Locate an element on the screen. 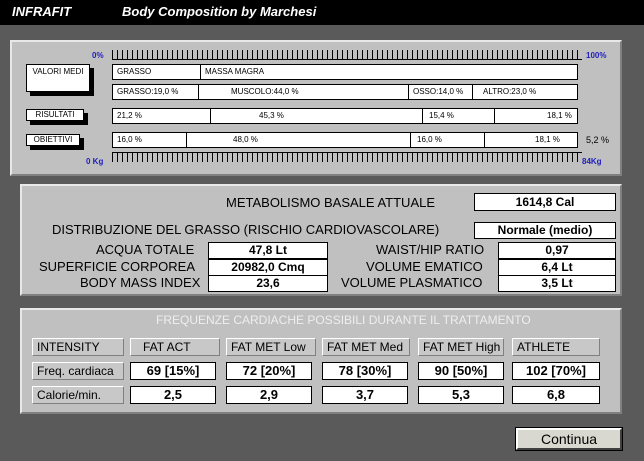 The height and width of the screenshot is (461, 644). risultati-text: RISULTATI is located at coordinates (55, 114).